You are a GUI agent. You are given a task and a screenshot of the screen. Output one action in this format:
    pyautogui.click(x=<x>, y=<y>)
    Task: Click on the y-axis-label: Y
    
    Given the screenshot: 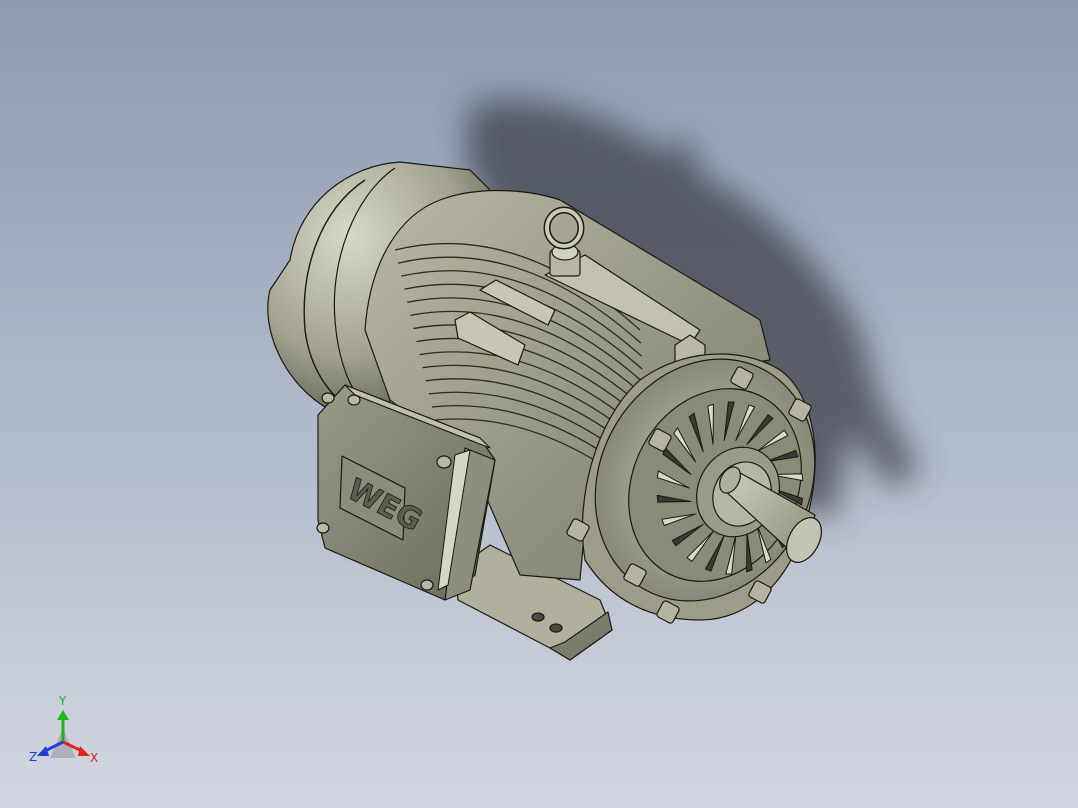 What is the action you would take?
    pyautogui.click(x=63, y=701)
    